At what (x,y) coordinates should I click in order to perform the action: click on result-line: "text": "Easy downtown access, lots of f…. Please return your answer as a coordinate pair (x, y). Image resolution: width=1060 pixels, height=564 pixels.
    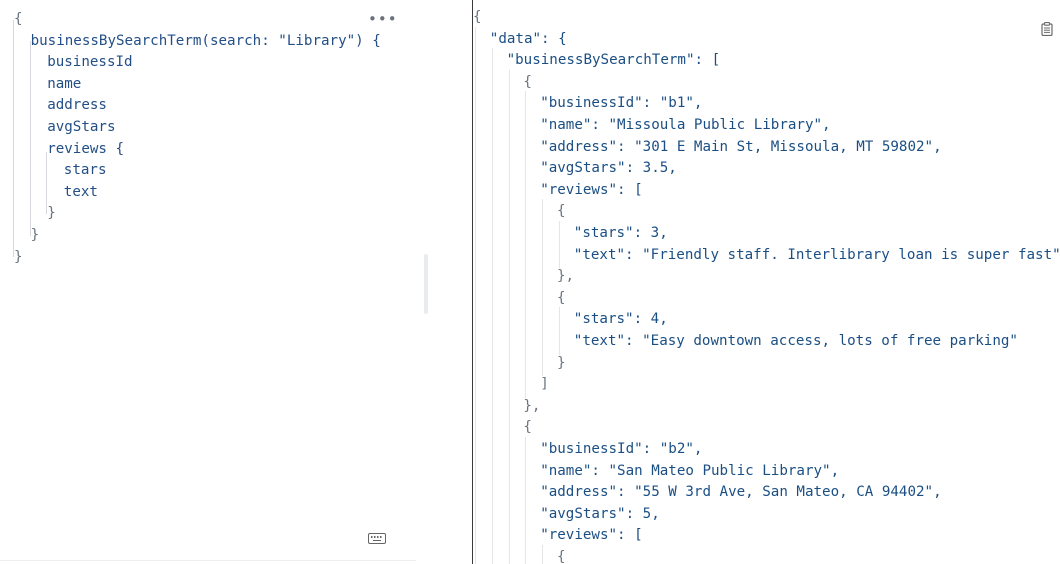
    Looking at the image, I should click on (795, 341).